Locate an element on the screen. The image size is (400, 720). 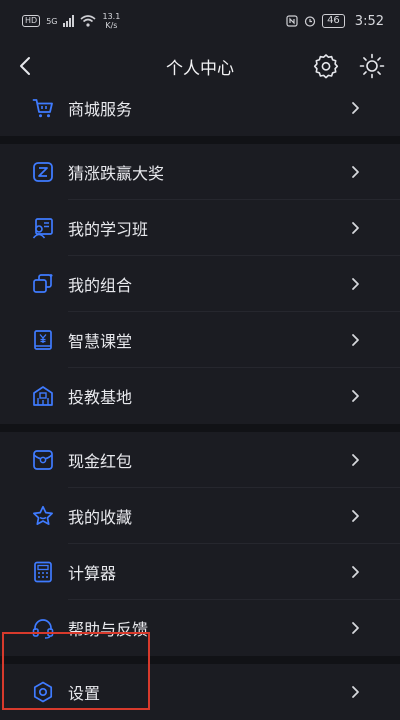
status-right: 46 3:52 is located at coordinates (335, 21).